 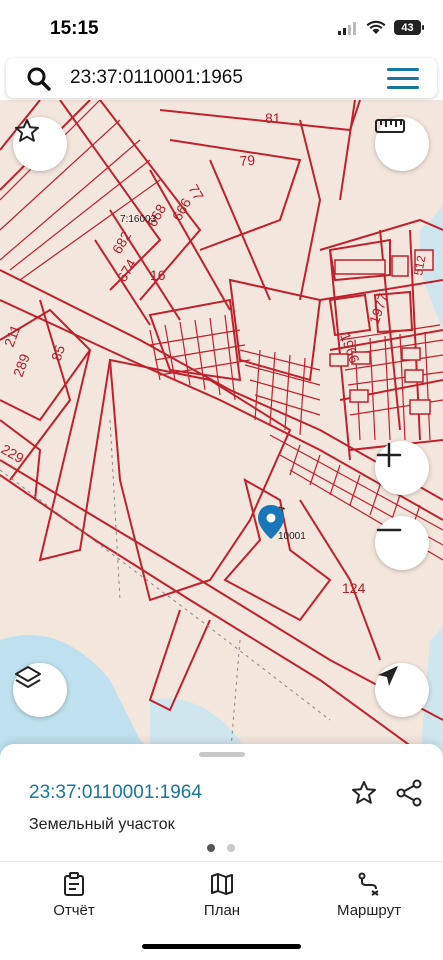 What do you see at coordinates (389, 455) in the screenshot?
I see `plus-icon` at bounding box center [389, 455].